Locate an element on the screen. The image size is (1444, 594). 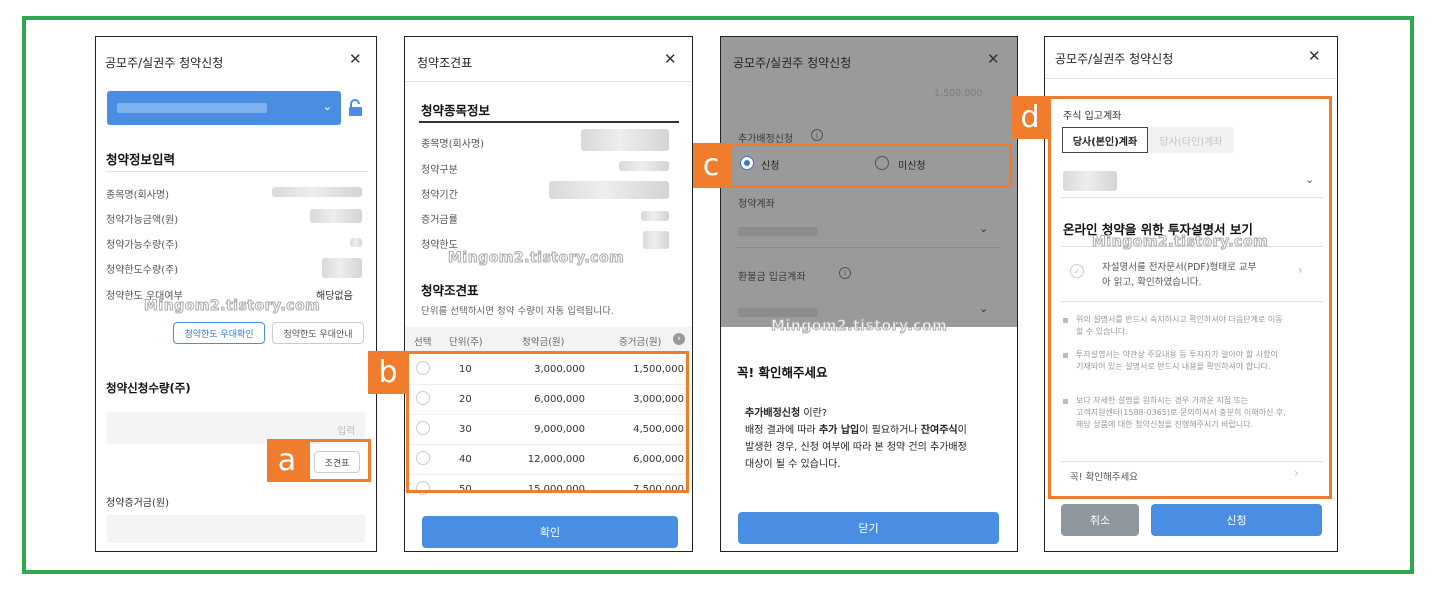
table-header: 선택 단위(주) 청약금(원) 증거금(원) › is located at coordinates (548, 339).